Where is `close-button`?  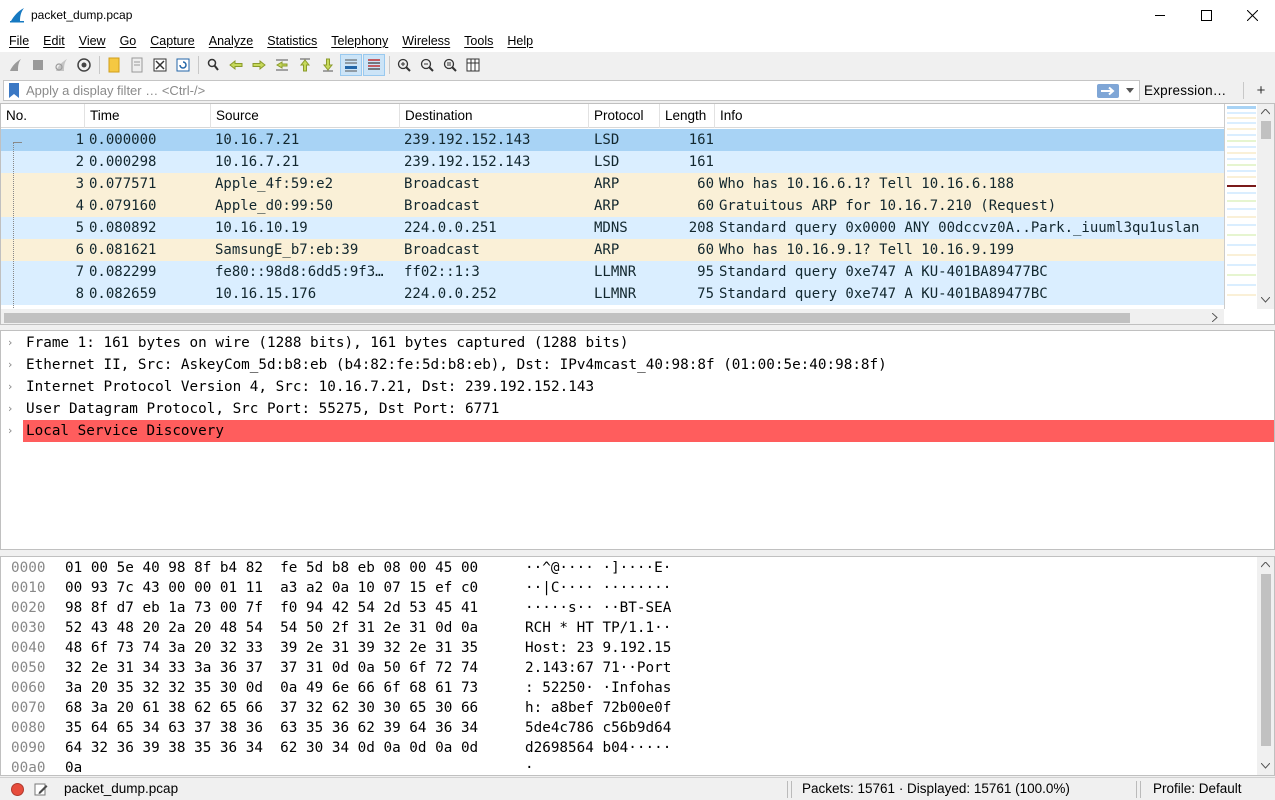 close-button is located at coordinates (1252, 15).